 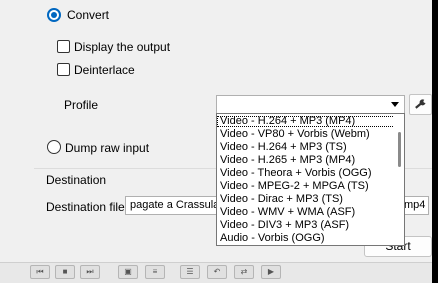 I want to click on profile-option: Video - H.264 + MP3 (TS), so click(x=306, y=147).